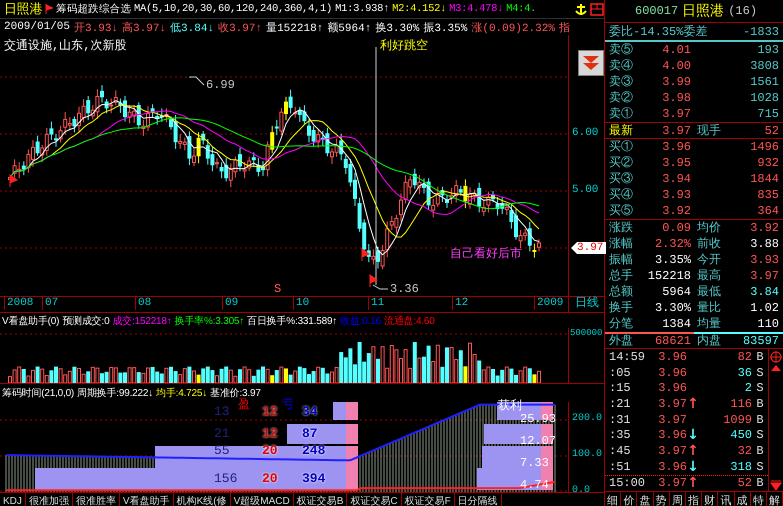  What do you see at coordinates (295, 27) in the screenshot?
I see `quote-value: 量152218↑` at bounding box center [295, 27].